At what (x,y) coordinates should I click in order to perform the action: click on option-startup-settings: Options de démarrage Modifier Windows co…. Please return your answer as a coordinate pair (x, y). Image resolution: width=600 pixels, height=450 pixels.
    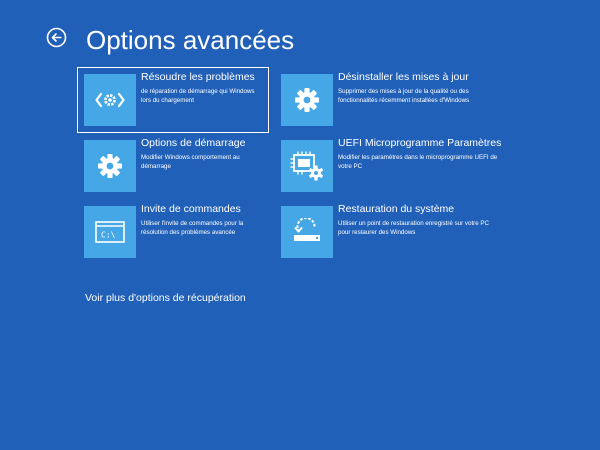
    Looking at the image, I should click on (173, 166).